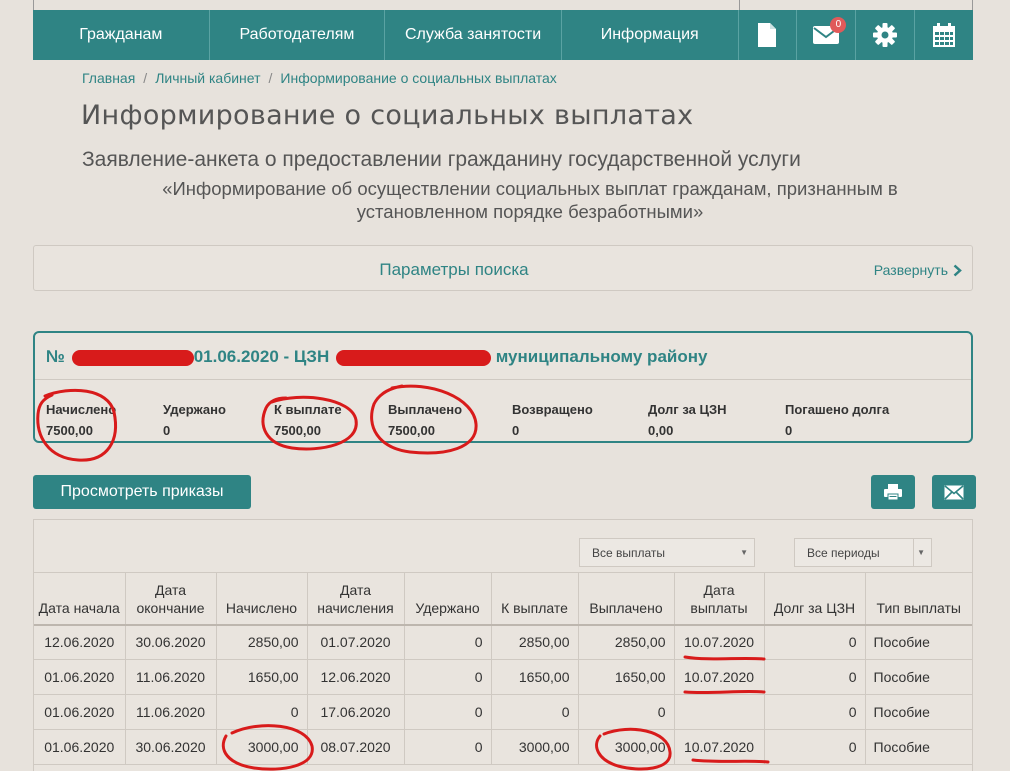 The image size is (1010, 771). What do you see at coordinates (856, 5) in the screenshot?
I see `top-border-right` at bounding box center [856, 5].